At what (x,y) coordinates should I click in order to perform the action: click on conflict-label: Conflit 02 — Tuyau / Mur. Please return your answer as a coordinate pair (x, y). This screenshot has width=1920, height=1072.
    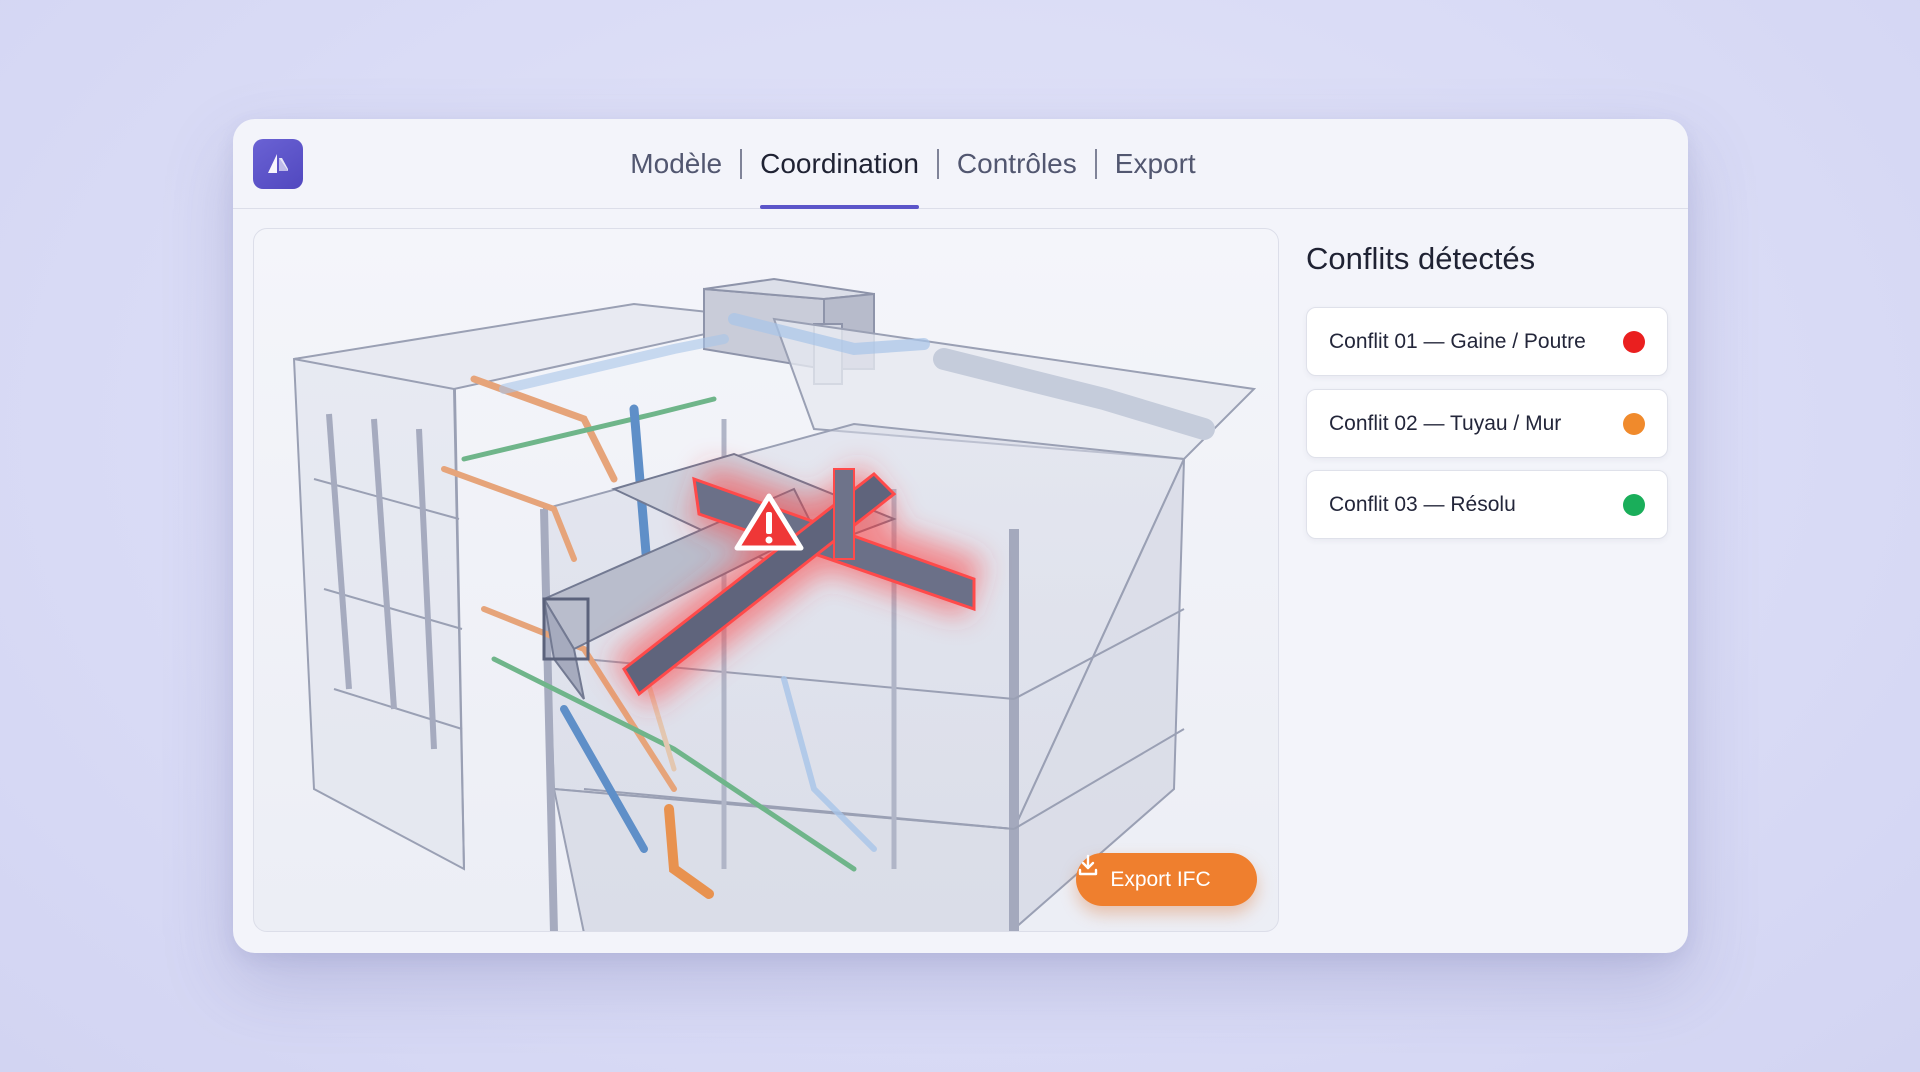
    Looking at the image, I should click on (1445, 423).